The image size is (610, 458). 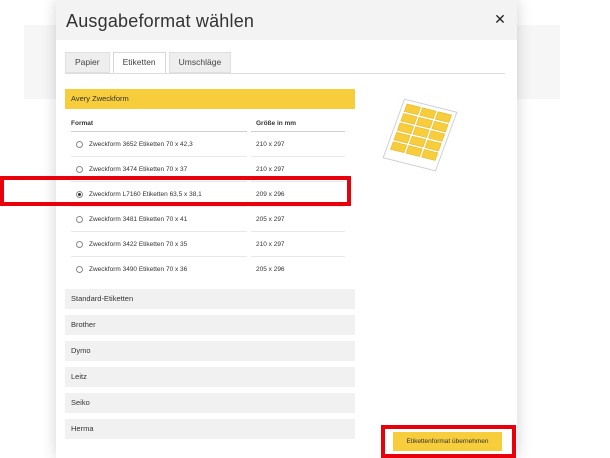 I want to click on format-name: Zweckform 3490 Etiketten 70 x 36, so click(x=138, y=269).